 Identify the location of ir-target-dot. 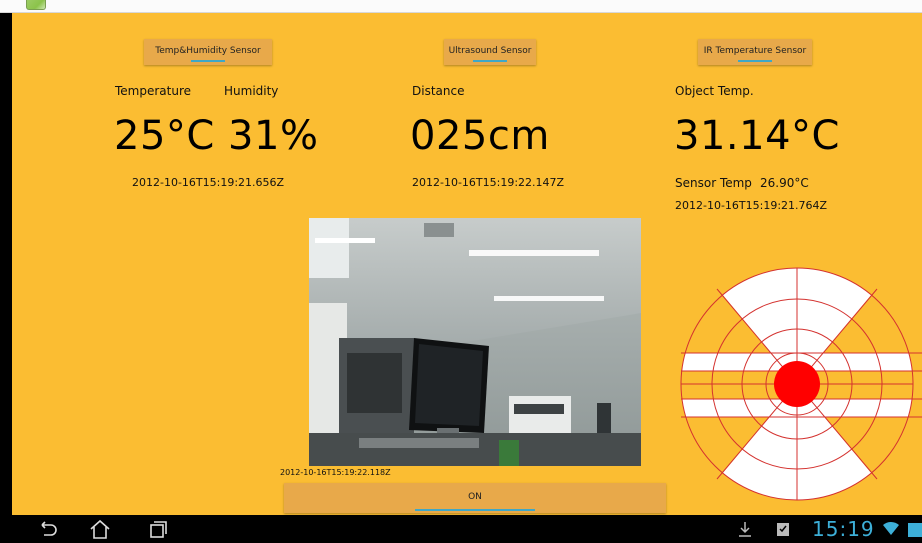
(797, 384).